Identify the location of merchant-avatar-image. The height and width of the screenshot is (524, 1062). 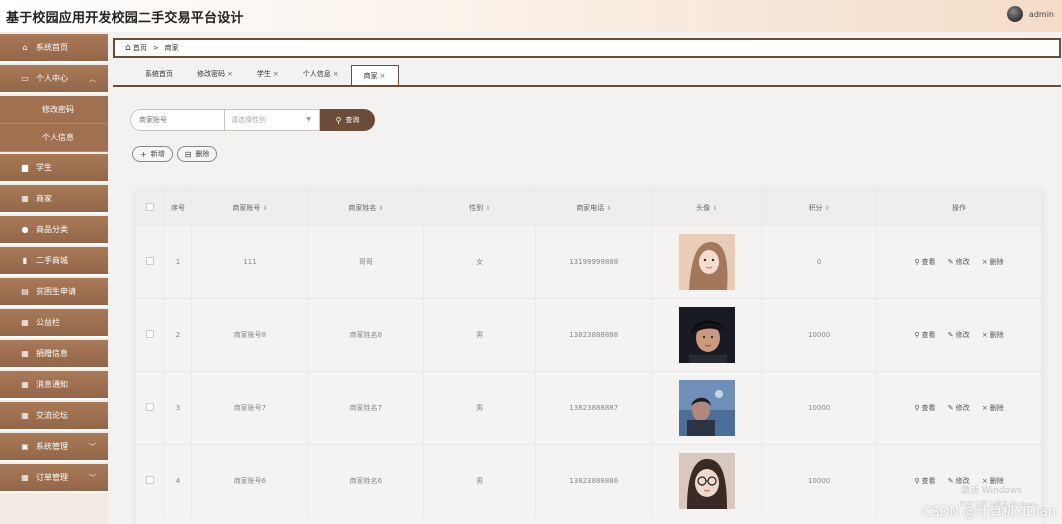
(706, 407).